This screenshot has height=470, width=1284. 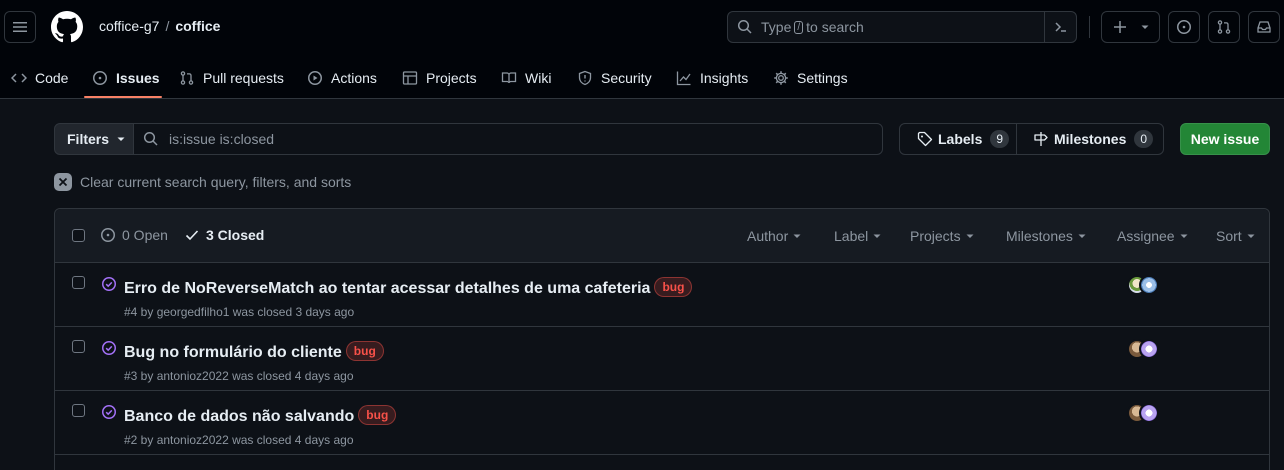 I want to click on github-mark-icon, so click(x=67, y=27).